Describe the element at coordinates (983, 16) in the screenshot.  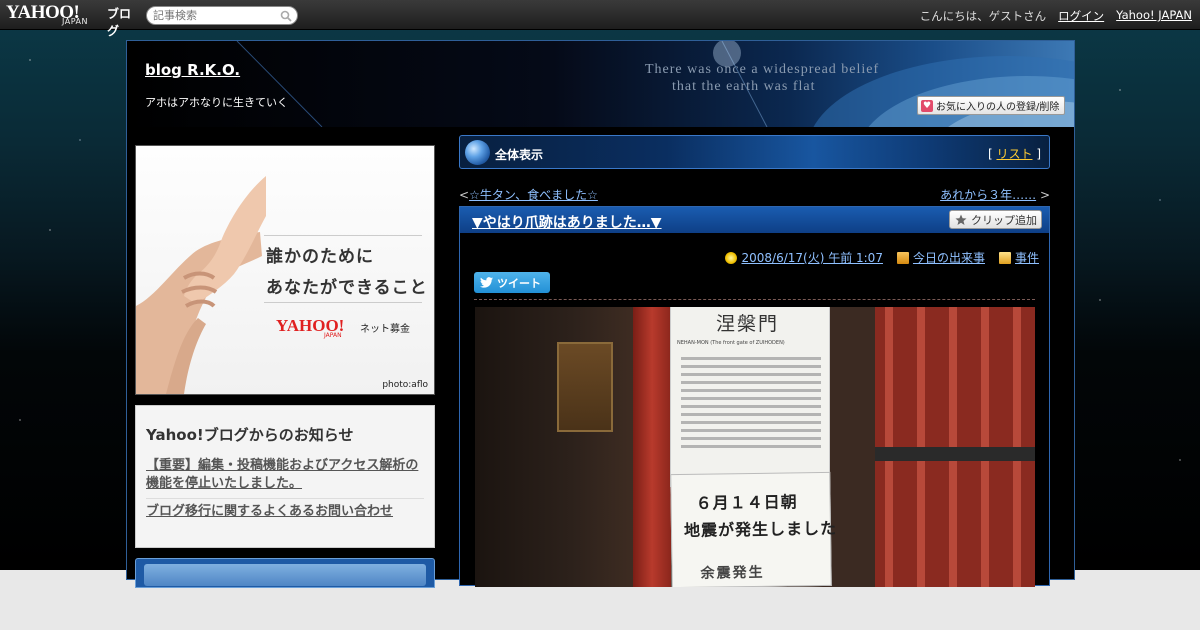
I see `greeting-text: こんにちは、ゲストさん` at that location.